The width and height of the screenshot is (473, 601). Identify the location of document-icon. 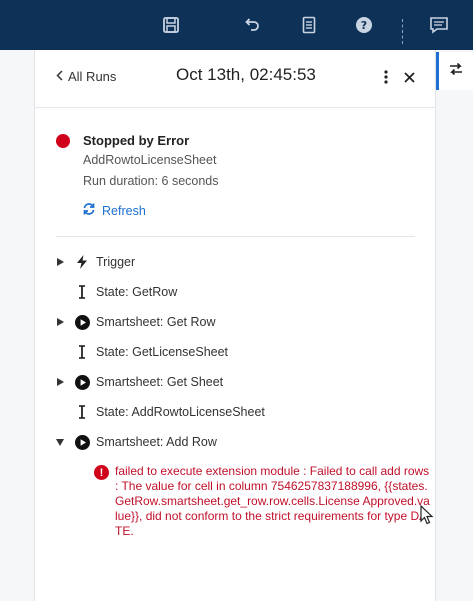
(309, 25).